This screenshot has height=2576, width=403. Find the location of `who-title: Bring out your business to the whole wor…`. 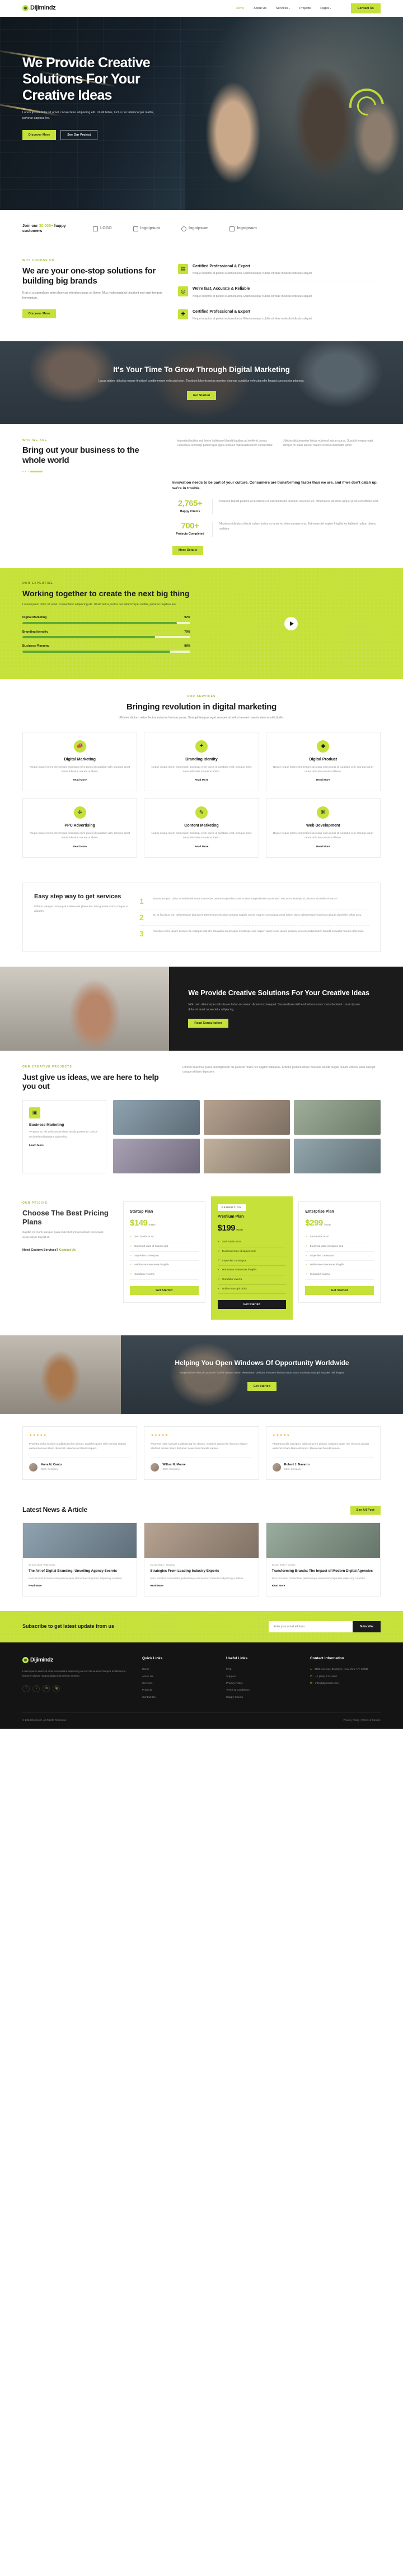

who-title: Bring out your business to the whole wor… is located at coordinates (81, 455).